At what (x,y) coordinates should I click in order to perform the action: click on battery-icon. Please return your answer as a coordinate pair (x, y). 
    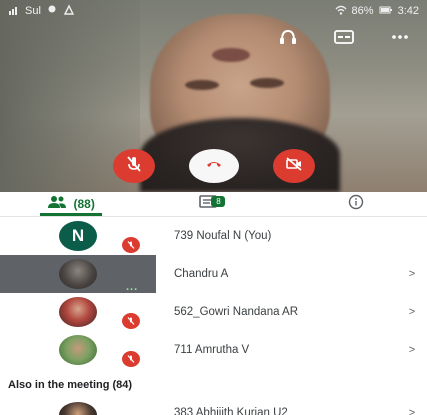
    Looking at the image, I should click on (386, 11).